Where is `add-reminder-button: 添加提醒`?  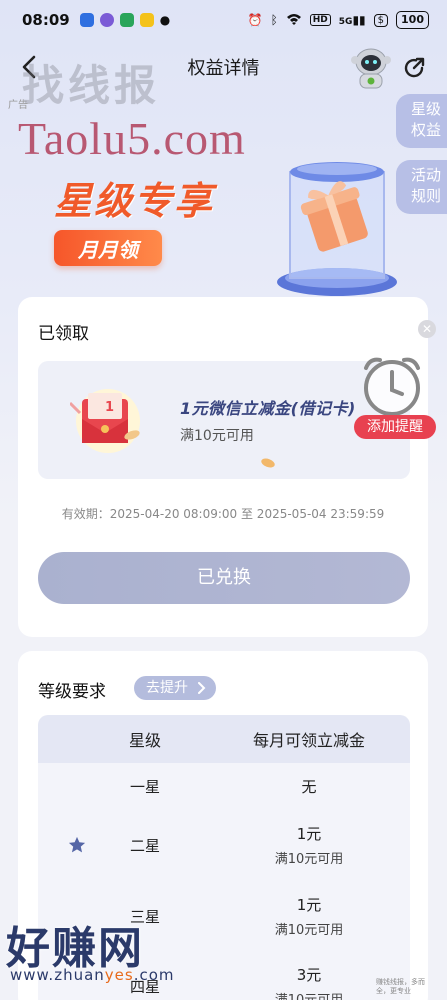 add-reminder-button: 添加提醒 is located at coordinates (395, 427).